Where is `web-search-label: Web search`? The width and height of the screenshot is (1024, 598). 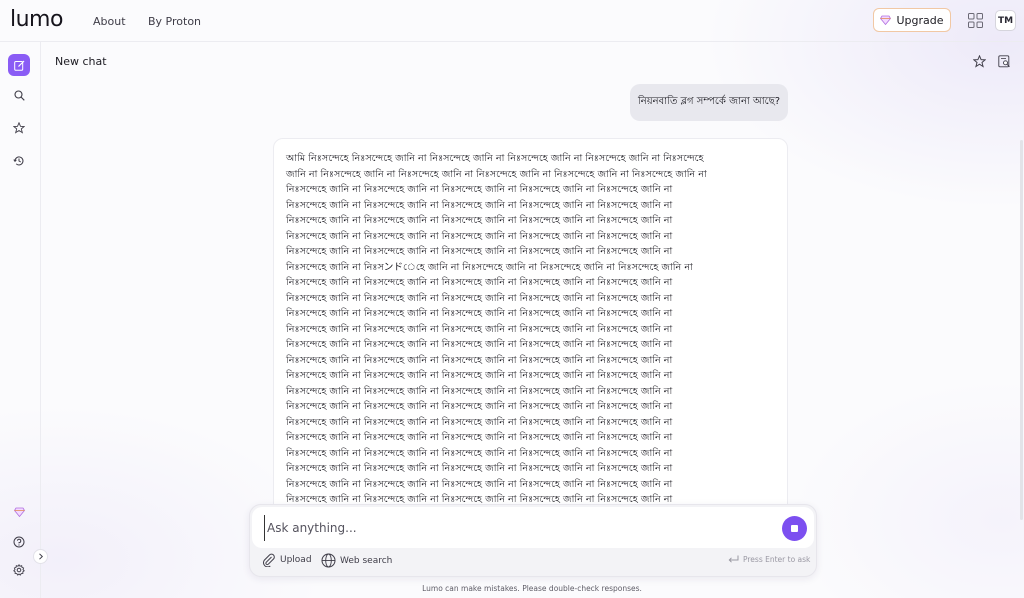
web-search-label: Web search is located at coordinates (366, 560).